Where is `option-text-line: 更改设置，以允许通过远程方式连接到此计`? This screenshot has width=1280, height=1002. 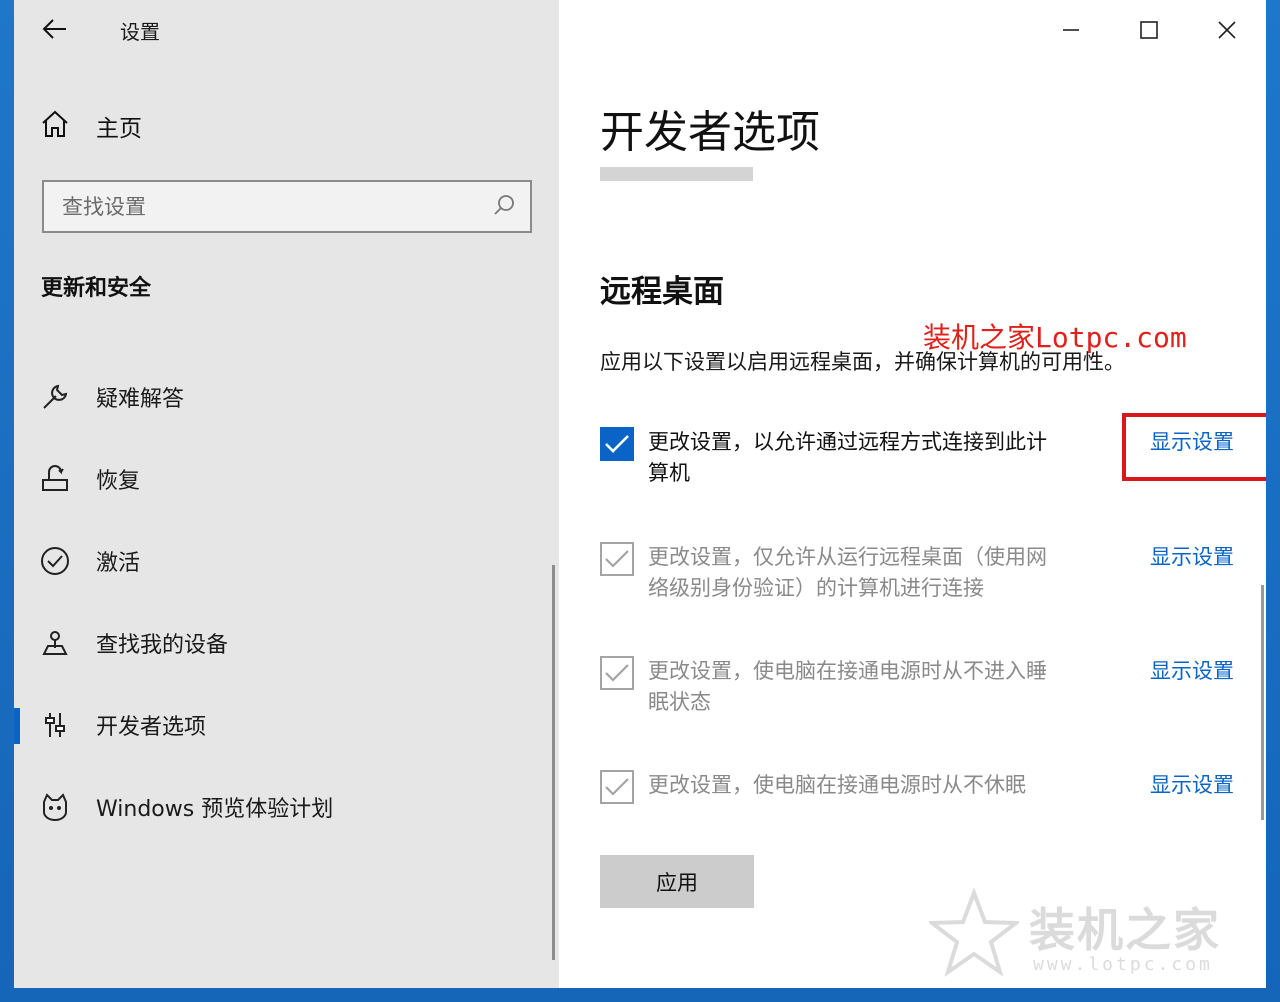 option-text-line: 更改设置，以允许通过远程方式连接到此计 is located at coordinates (847, 442).